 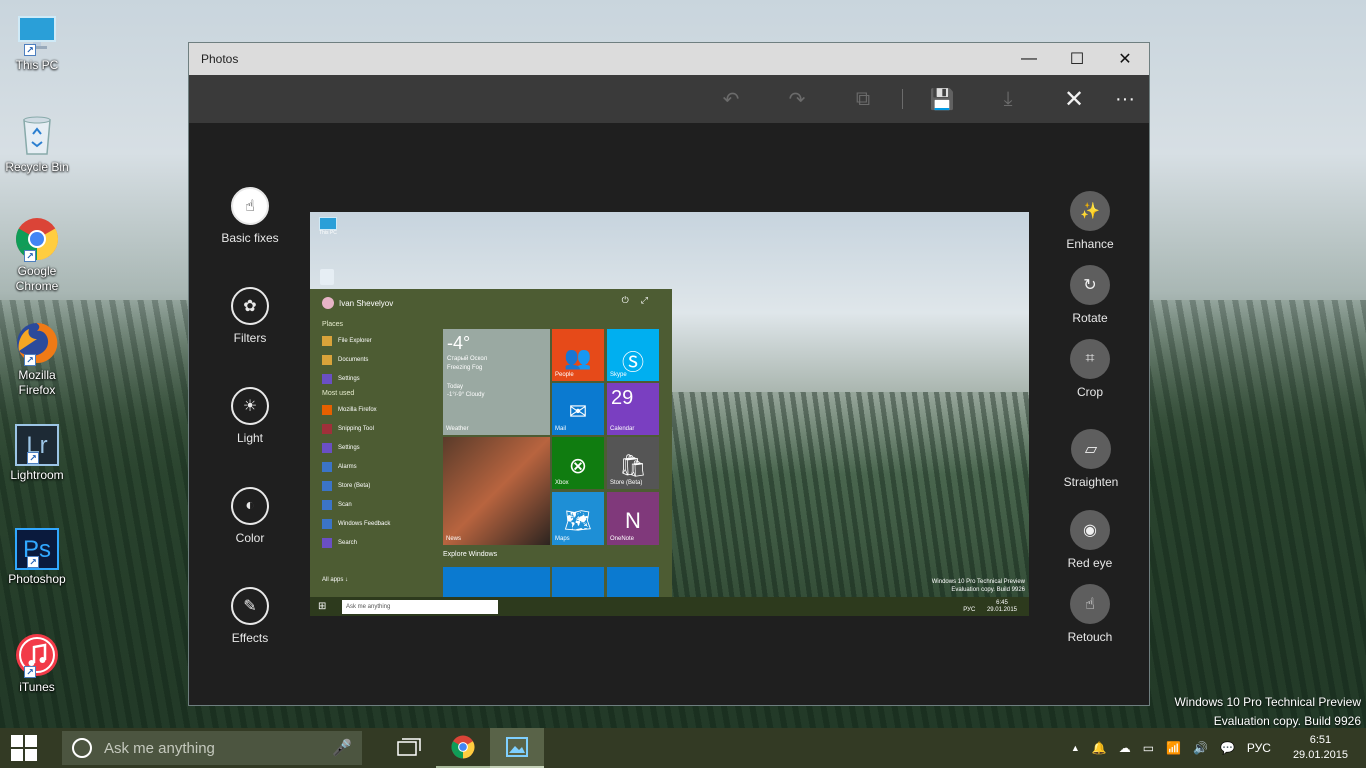 What do you see at coordinates (37, 687) in the screenshot?
I see `desktop-icon-label: iTunes` at bounding box center [37, 687].